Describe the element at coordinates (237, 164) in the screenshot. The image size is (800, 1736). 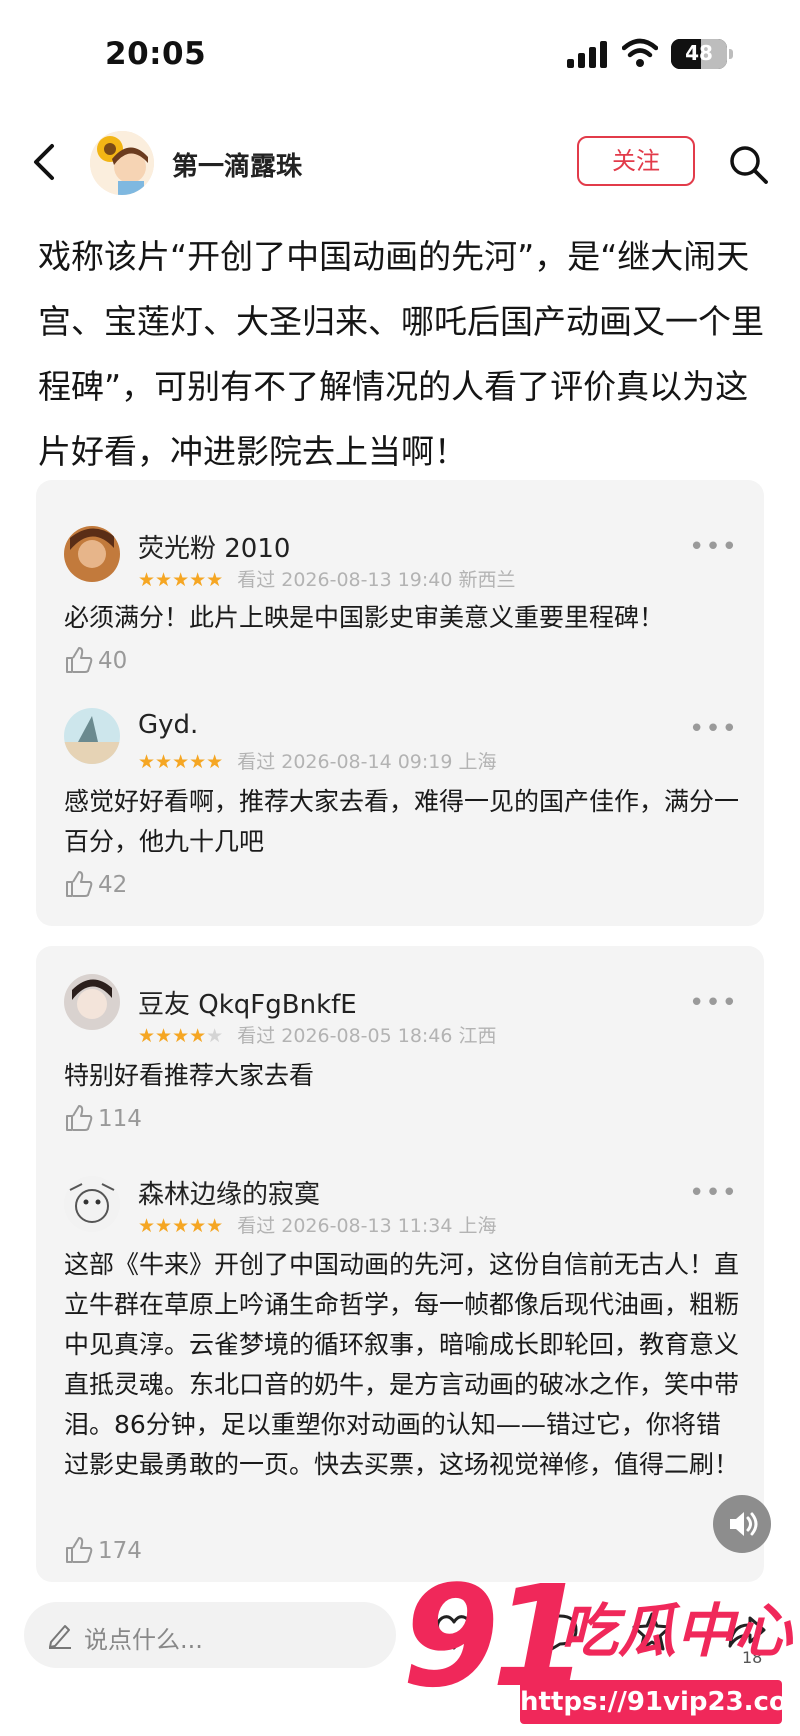
I see `header-user-name: 第一滴露珠` at that location.